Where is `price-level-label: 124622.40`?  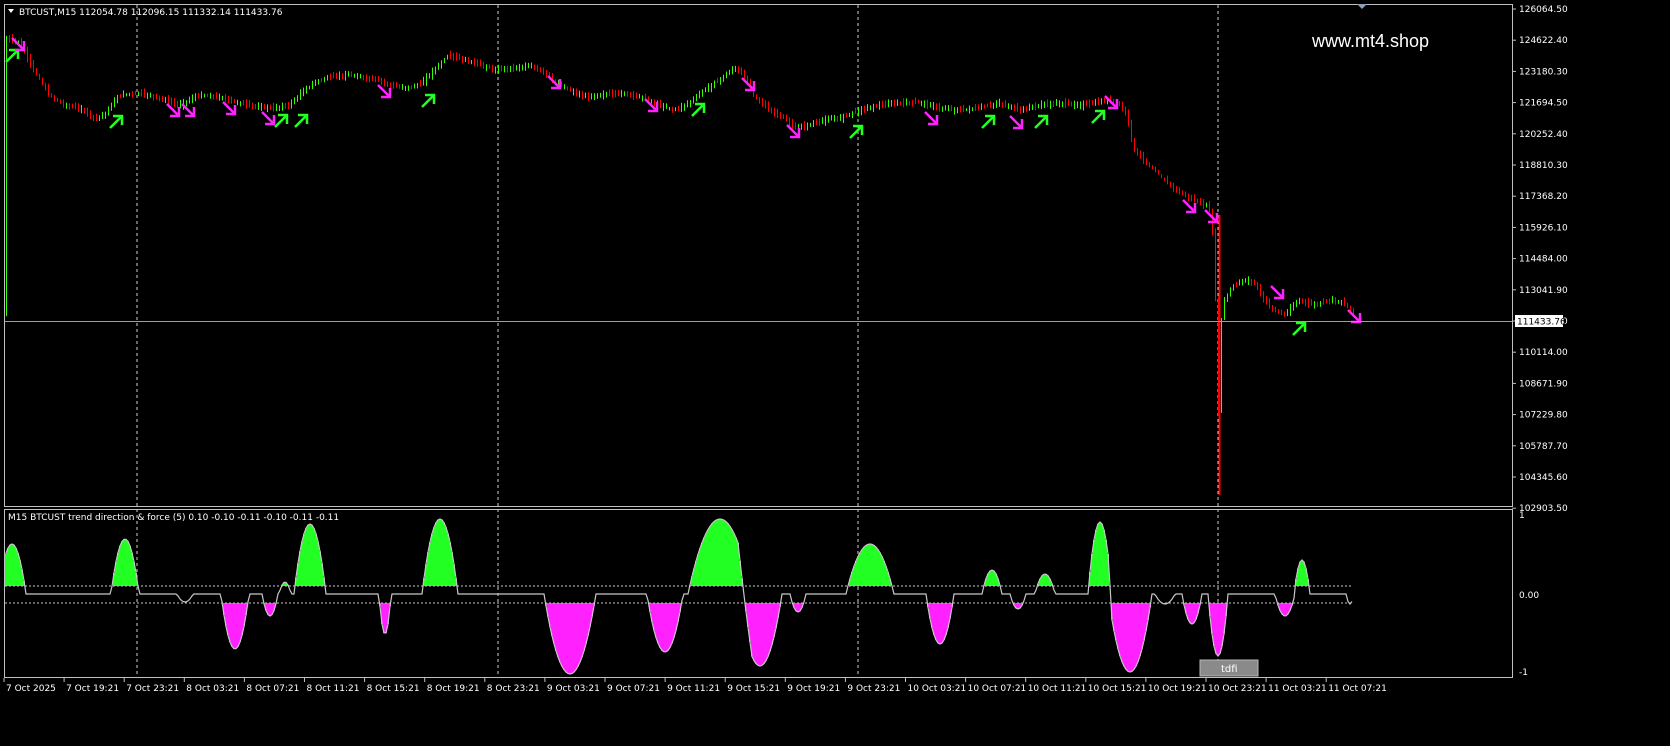 price-level-label: 124622.40 is located at coordinates (1543, 41).